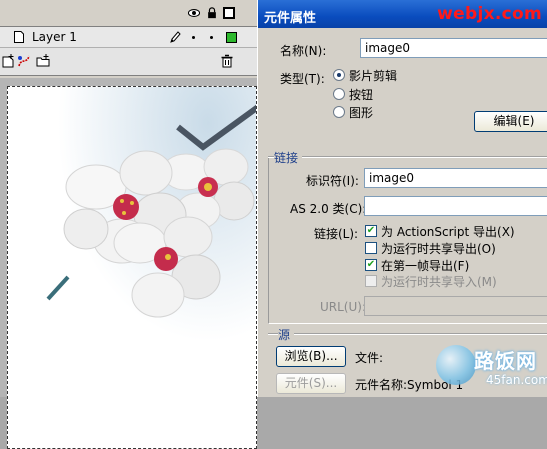 The image size is (547, 449). I want to click on export-runtime-sharing-checkbox, so click(371, 248).